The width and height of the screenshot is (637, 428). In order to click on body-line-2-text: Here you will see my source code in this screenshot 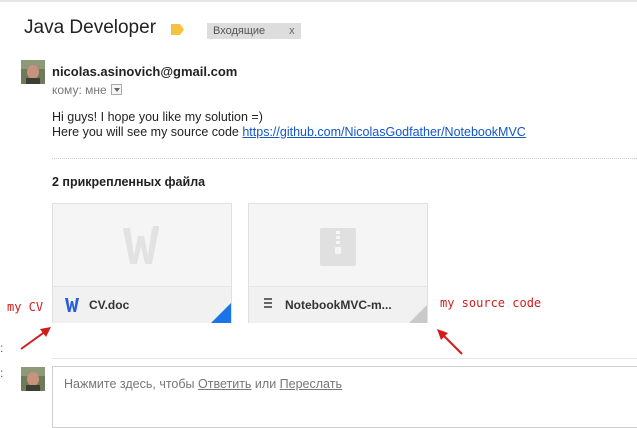, I will do `click(147, 132)`.